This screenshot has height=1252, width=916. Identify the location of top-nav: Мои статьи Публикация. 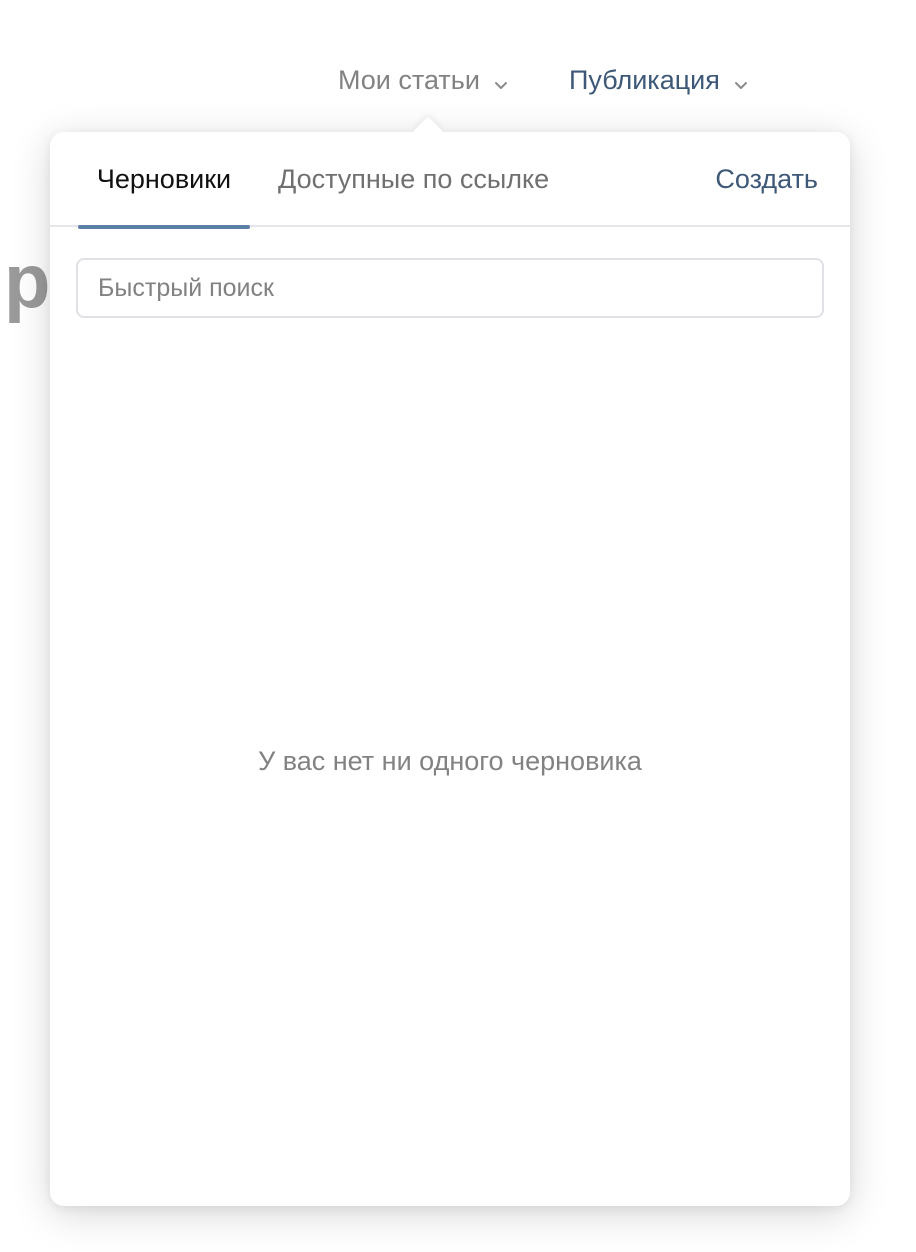
(458, 80).